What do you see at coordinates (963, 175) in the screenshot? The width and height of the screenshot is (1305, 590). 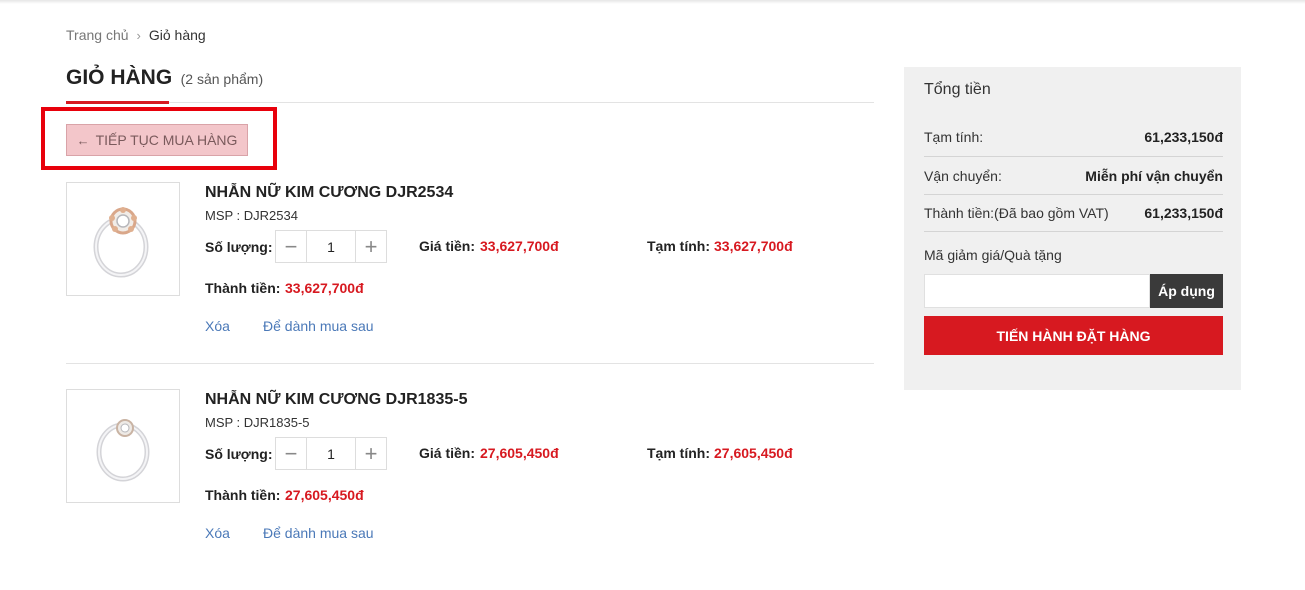 I see `summary-shipping-label: Vận chuyển:` at bounding box center [963, 175].